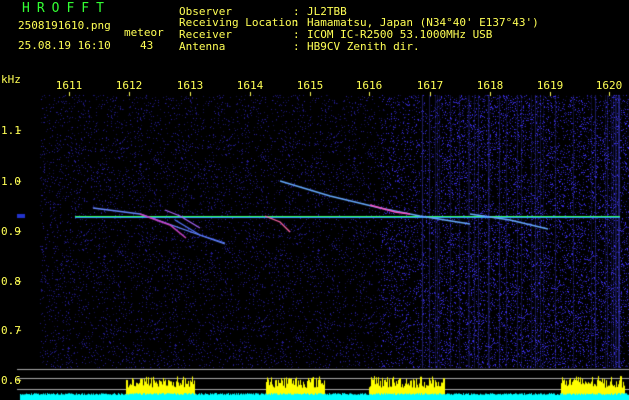 This screenshot has height=400, width=629. Describe the element at coordinates (144, 32) in the screenshot. I see `meteor-label: meteor` at that location.